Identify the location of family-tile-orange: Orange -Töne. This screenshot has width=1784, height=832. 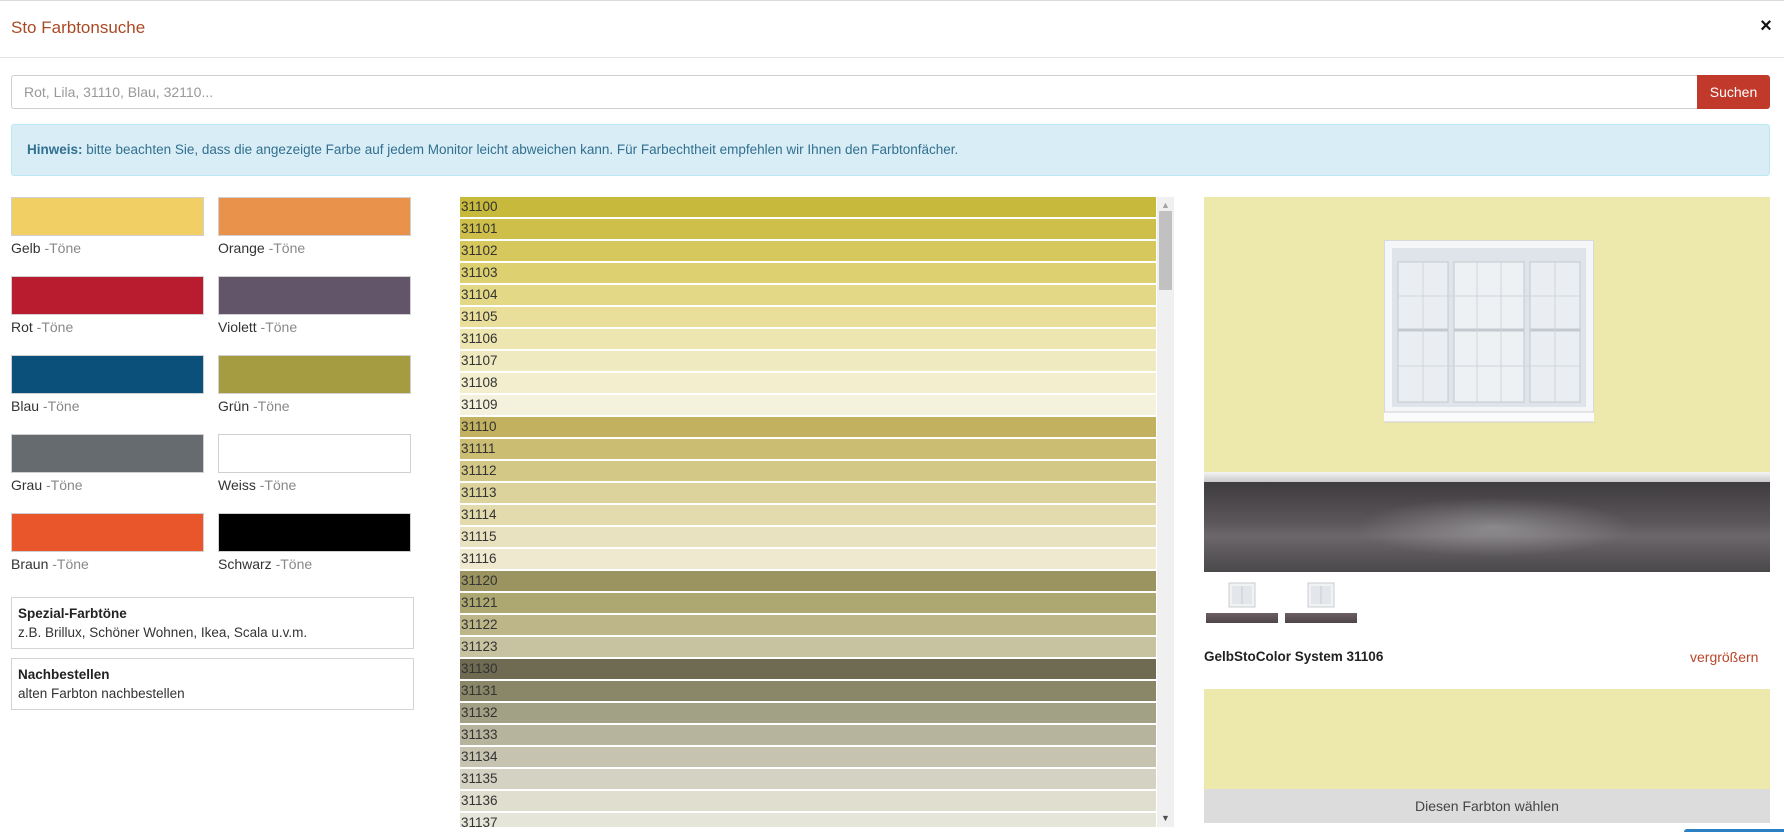
(314, 227).